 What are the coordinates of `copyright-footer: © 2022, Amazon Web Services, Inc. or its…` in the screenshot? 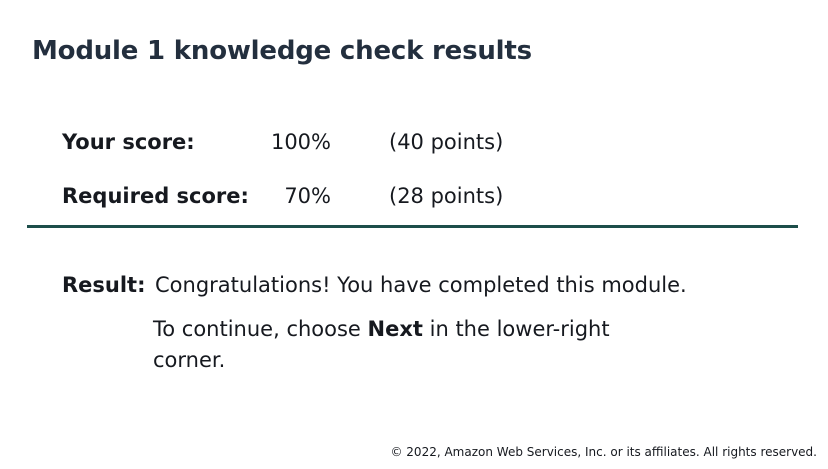 It's located at (603, 452).